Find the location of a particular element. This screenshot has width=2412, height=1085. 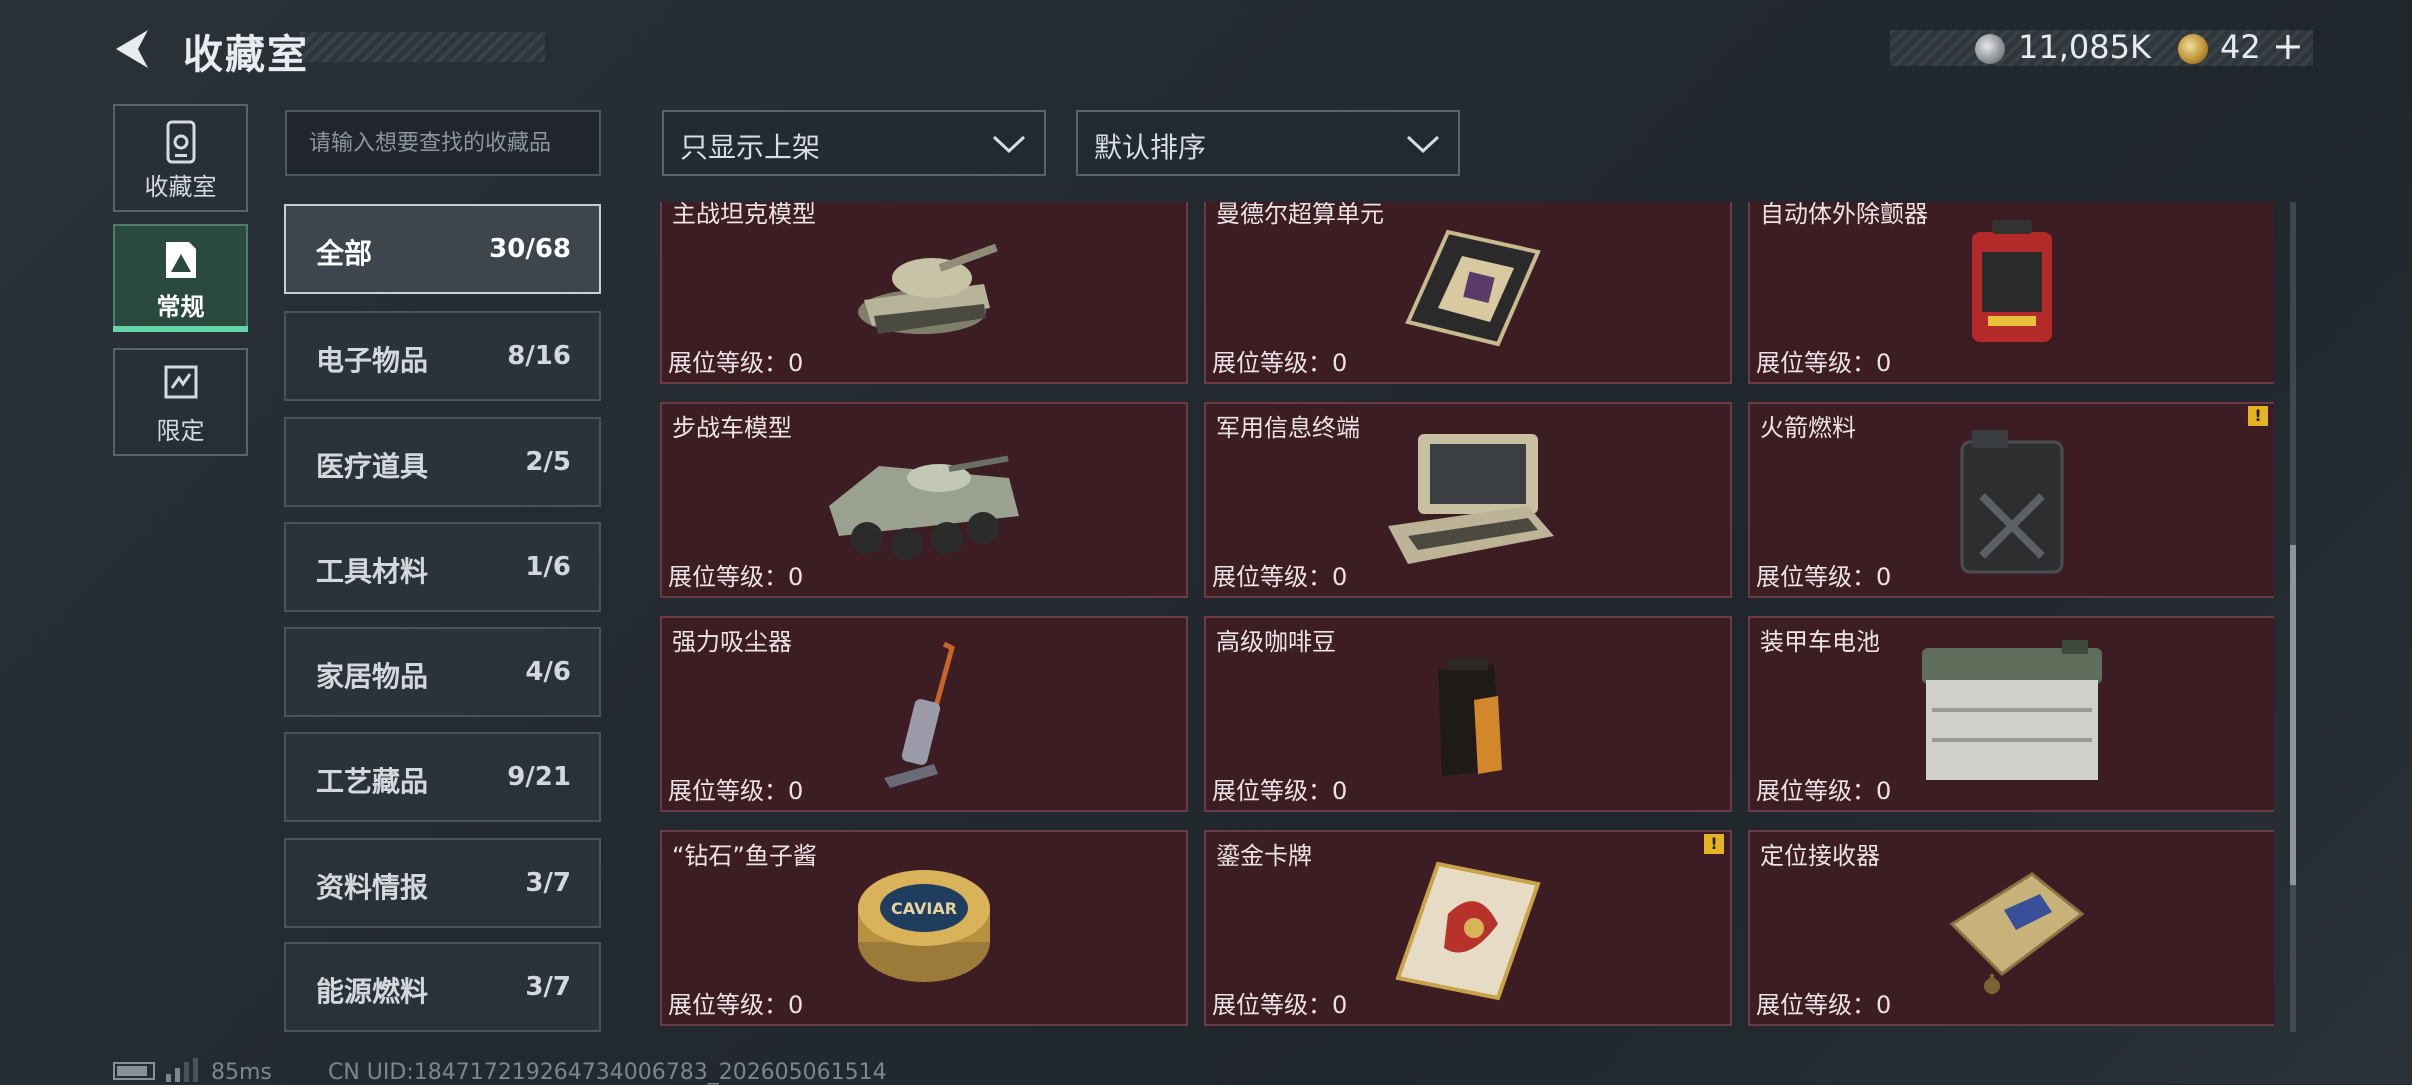

category-name: 全部 is located at coordinates (344, 253).